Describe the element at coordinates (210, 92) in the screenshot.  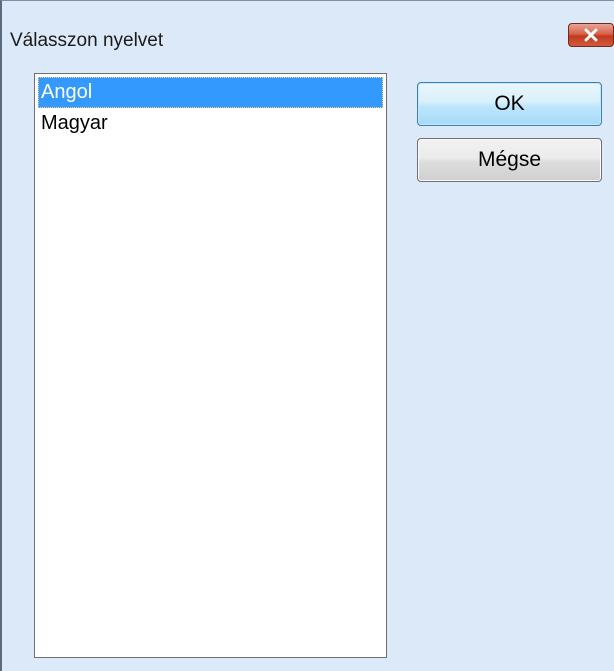
I see `list-item-angol: Angol` at that location.